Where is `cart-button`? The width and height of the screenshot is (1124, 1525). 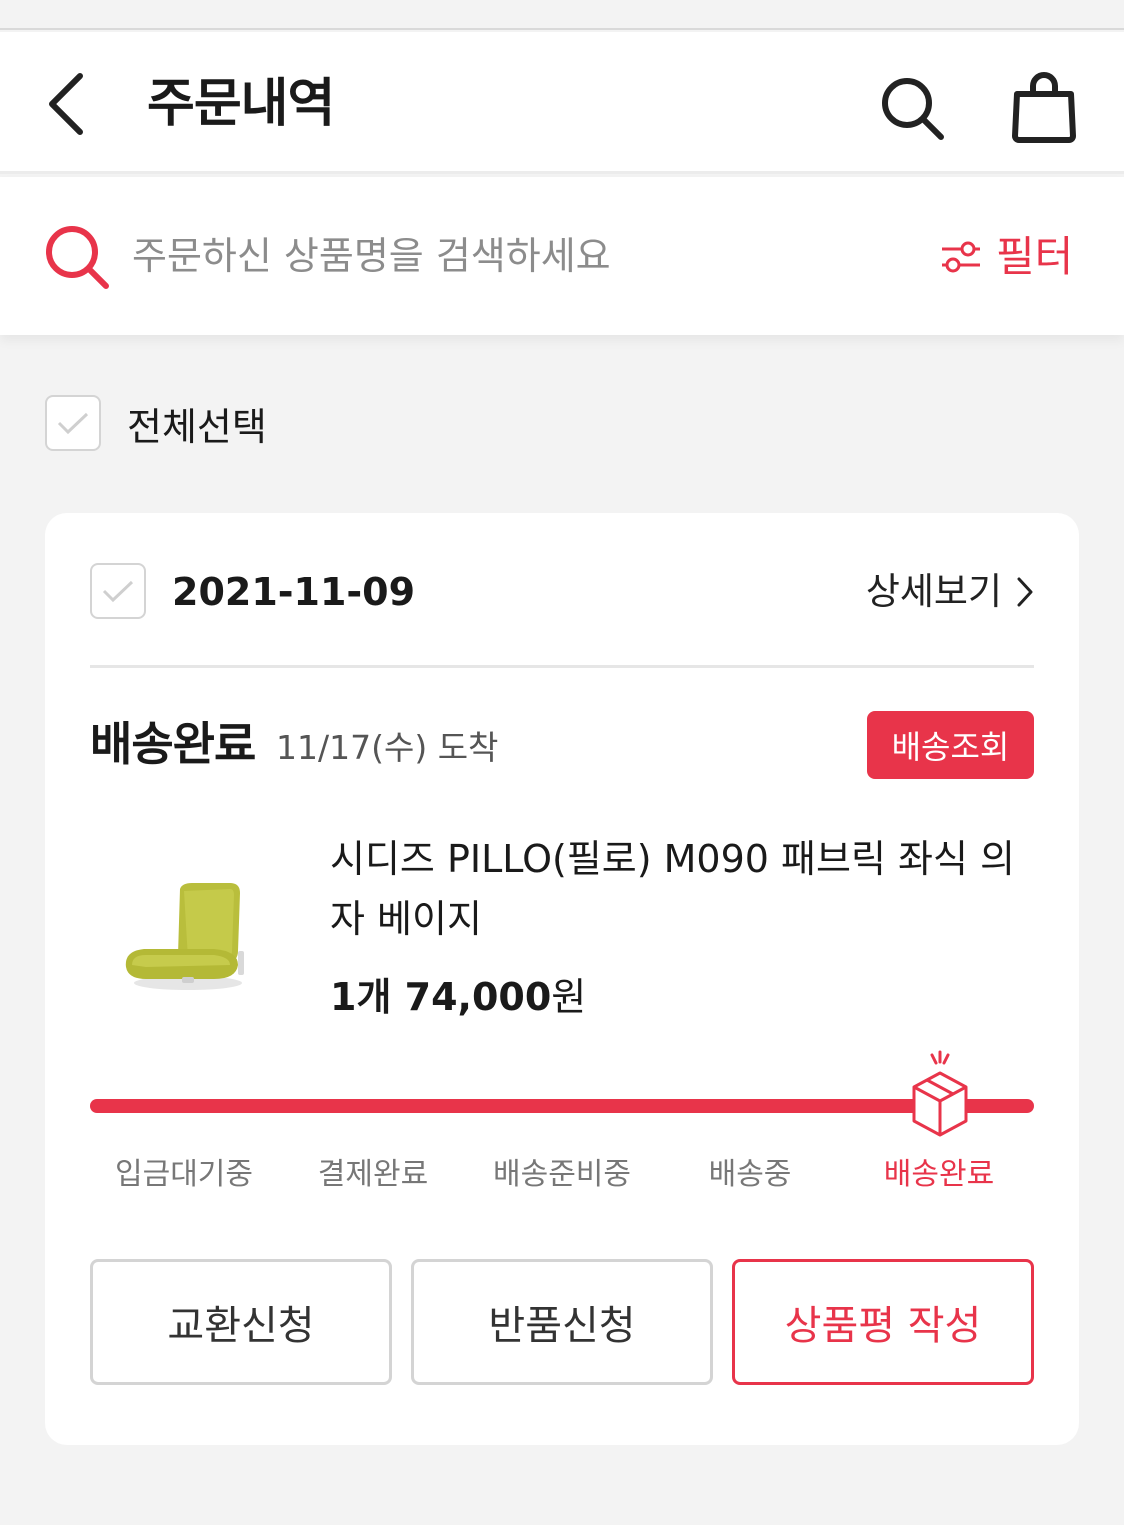
cart-button is located at coordinates (1044, 108).